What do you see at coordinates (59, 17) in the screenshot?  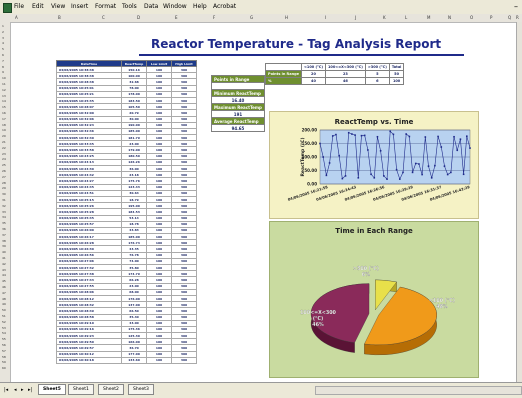 I see `column-letter: B` at bounding box center [59, 17].